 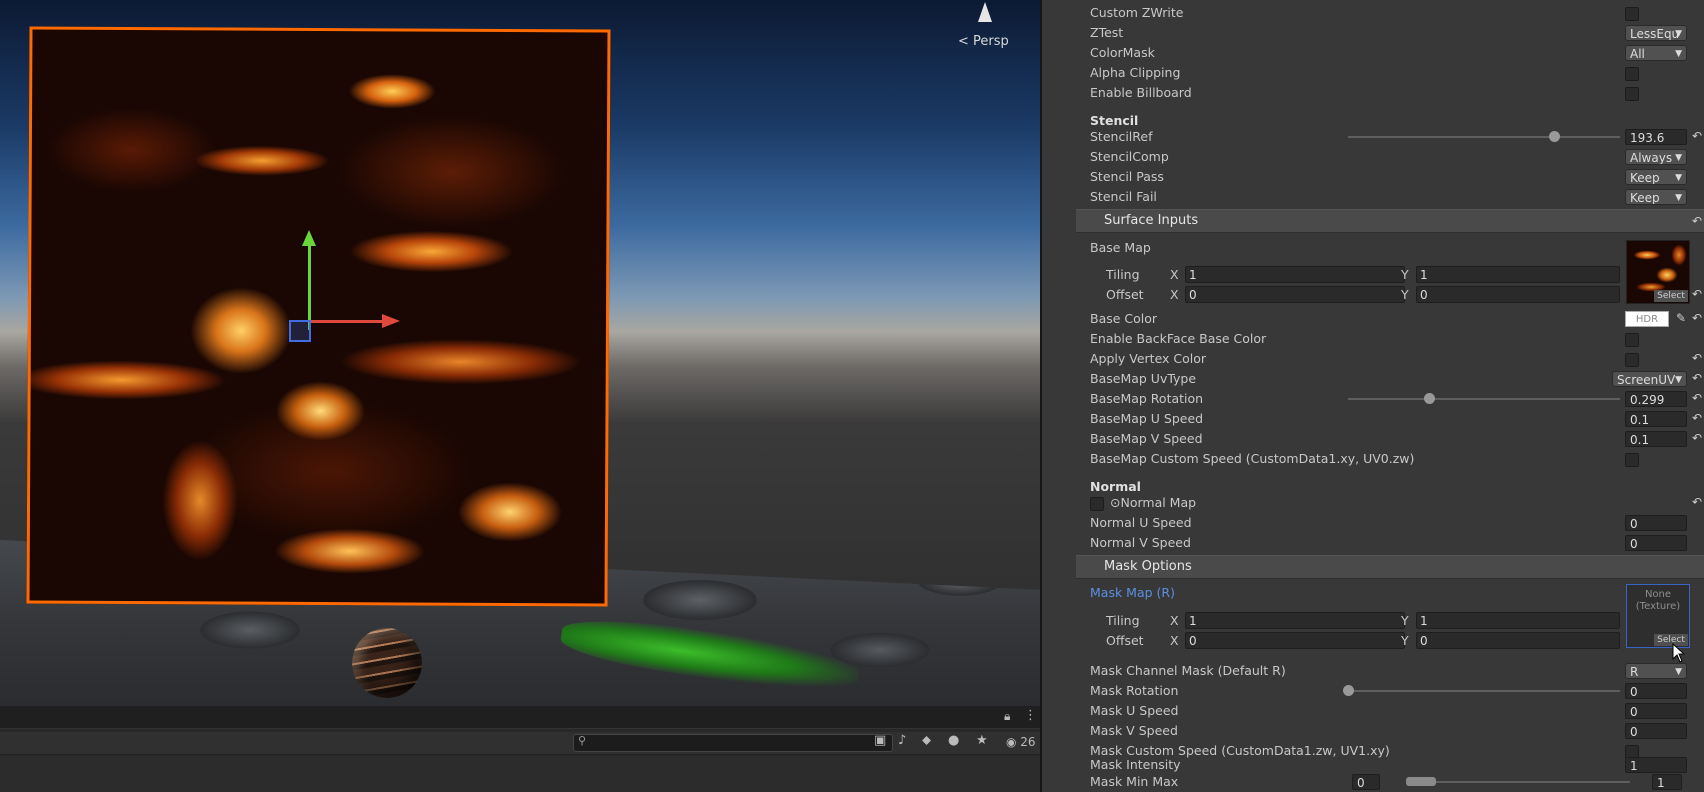 What do you see at coordinates (1518, 620) in the screenshot?
I see `mask-tiling-y-field: 1` at bounding box center [1518, 620].